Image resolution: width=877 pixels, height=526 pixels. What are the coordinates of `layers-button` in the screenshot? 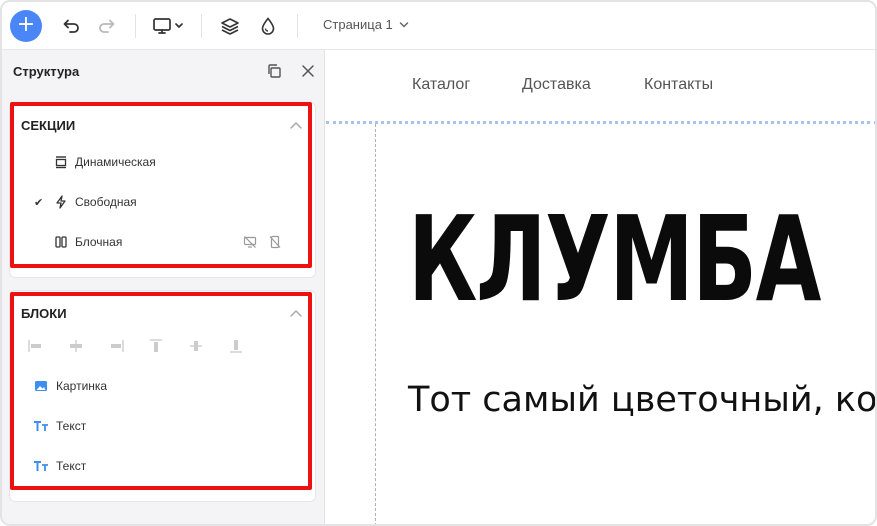 It's located at (230, 26).